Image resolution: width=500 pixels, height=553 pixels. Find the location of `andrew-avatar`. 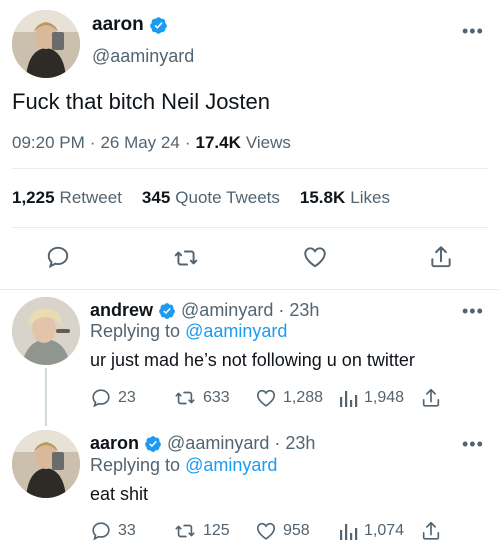

andrew-avatar is located at coordinates (46, 331).